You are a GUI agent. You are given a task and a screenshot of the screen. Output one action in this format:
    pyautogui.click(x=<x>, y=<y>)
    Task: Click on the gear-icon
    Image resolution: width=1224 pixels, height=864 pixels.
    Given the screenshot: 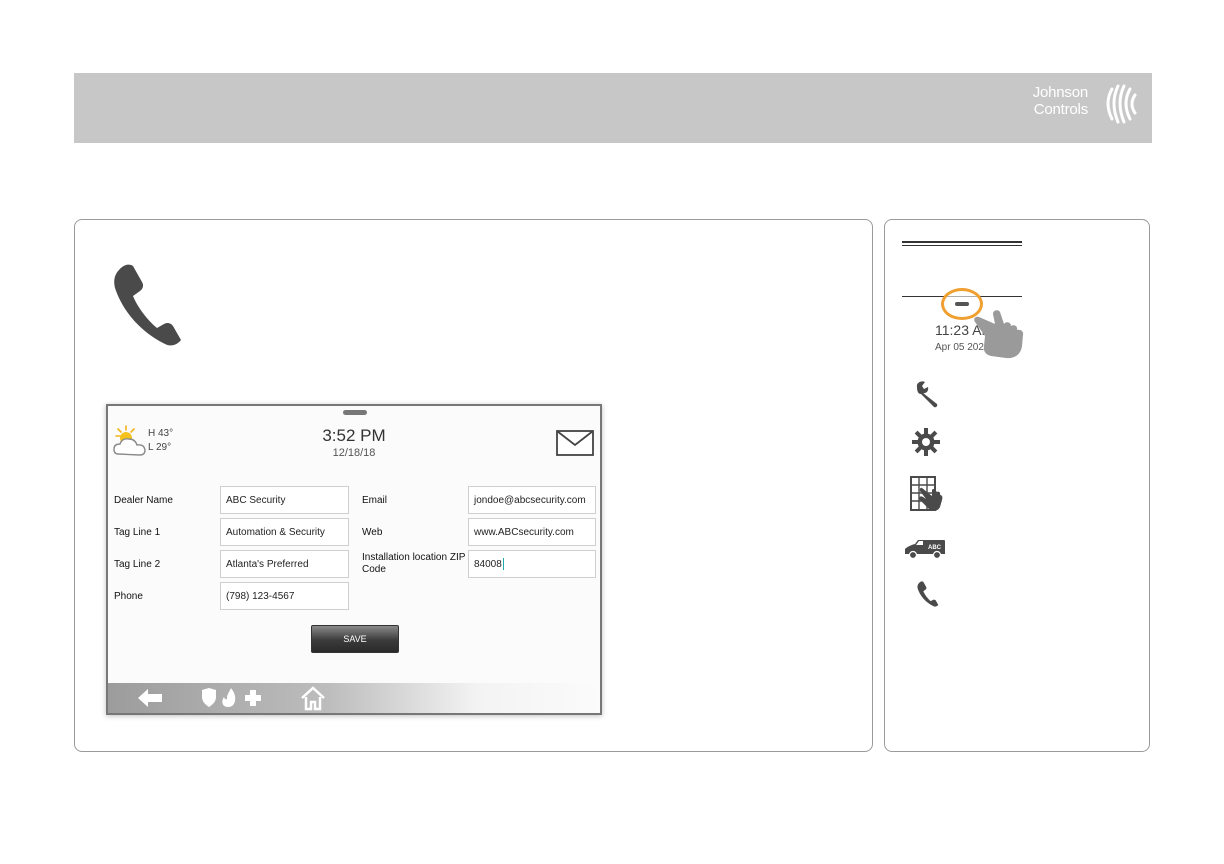 What is the action you would take?
    pyautogui.click(x=926, y=442)
    